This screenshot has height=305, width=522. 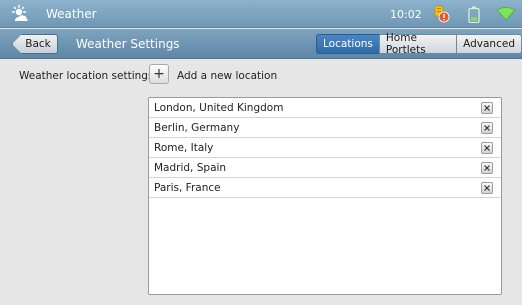 What do you see at coordinates (348, 44) in the screenshot?
I see `tab-locations: Locations` at bounding box center [348, 44].